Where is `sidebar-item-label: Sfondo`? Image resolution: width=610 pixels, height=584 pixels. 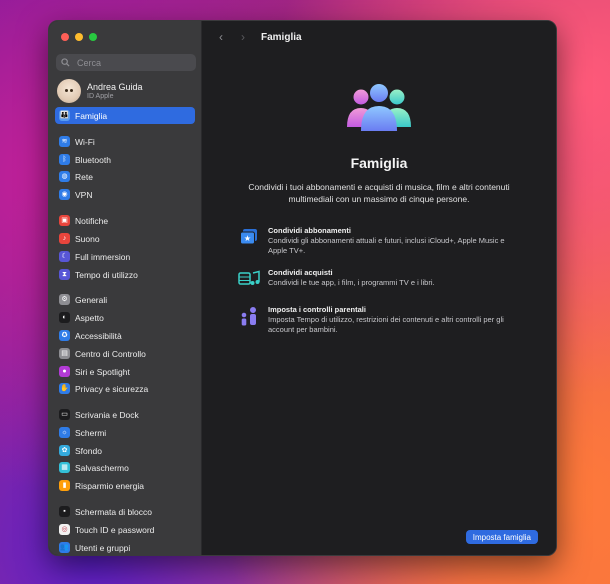 sidebar-item-label: Sfondo is located at coordinates (88, 450).